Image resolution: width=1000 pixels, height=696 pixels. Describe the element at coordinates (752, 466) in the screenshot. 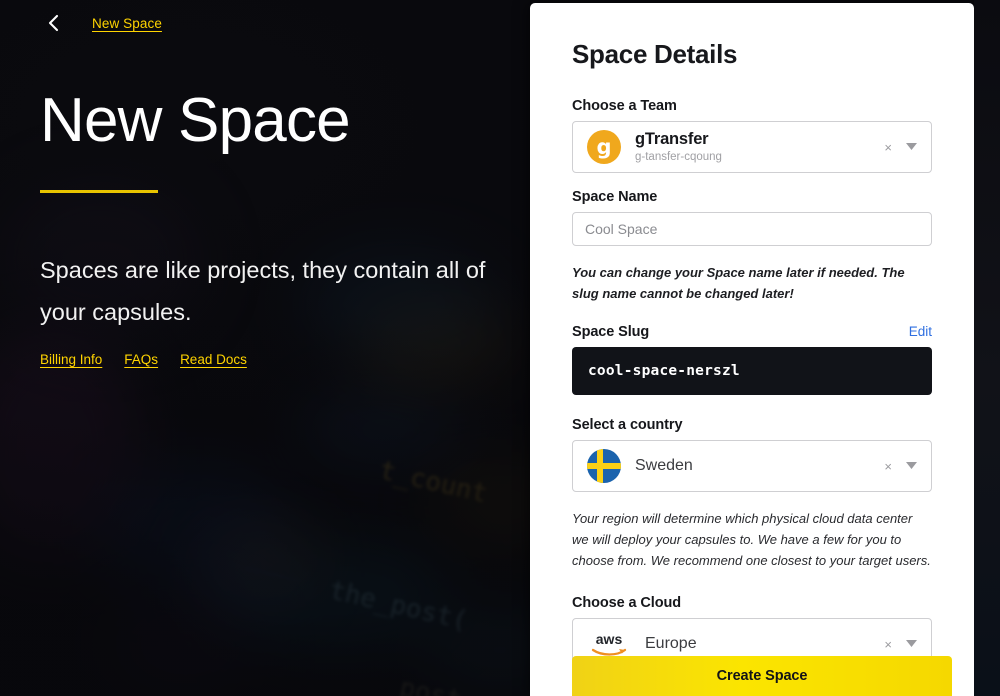

I see `country-select: Sweden ×` at that location.